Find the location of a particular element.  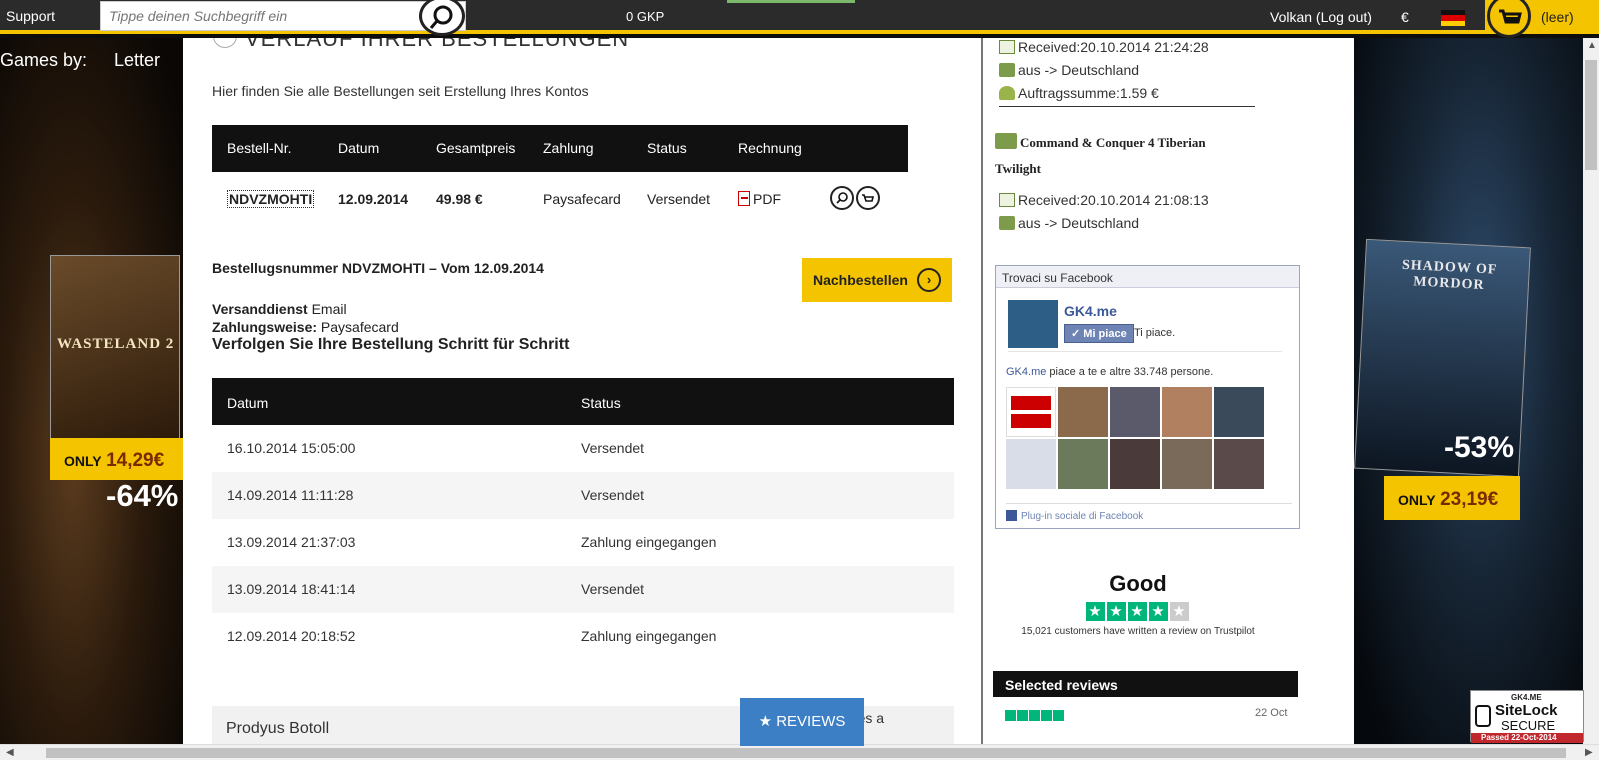

reorder-cart-button is located at coordinates (868, 198).